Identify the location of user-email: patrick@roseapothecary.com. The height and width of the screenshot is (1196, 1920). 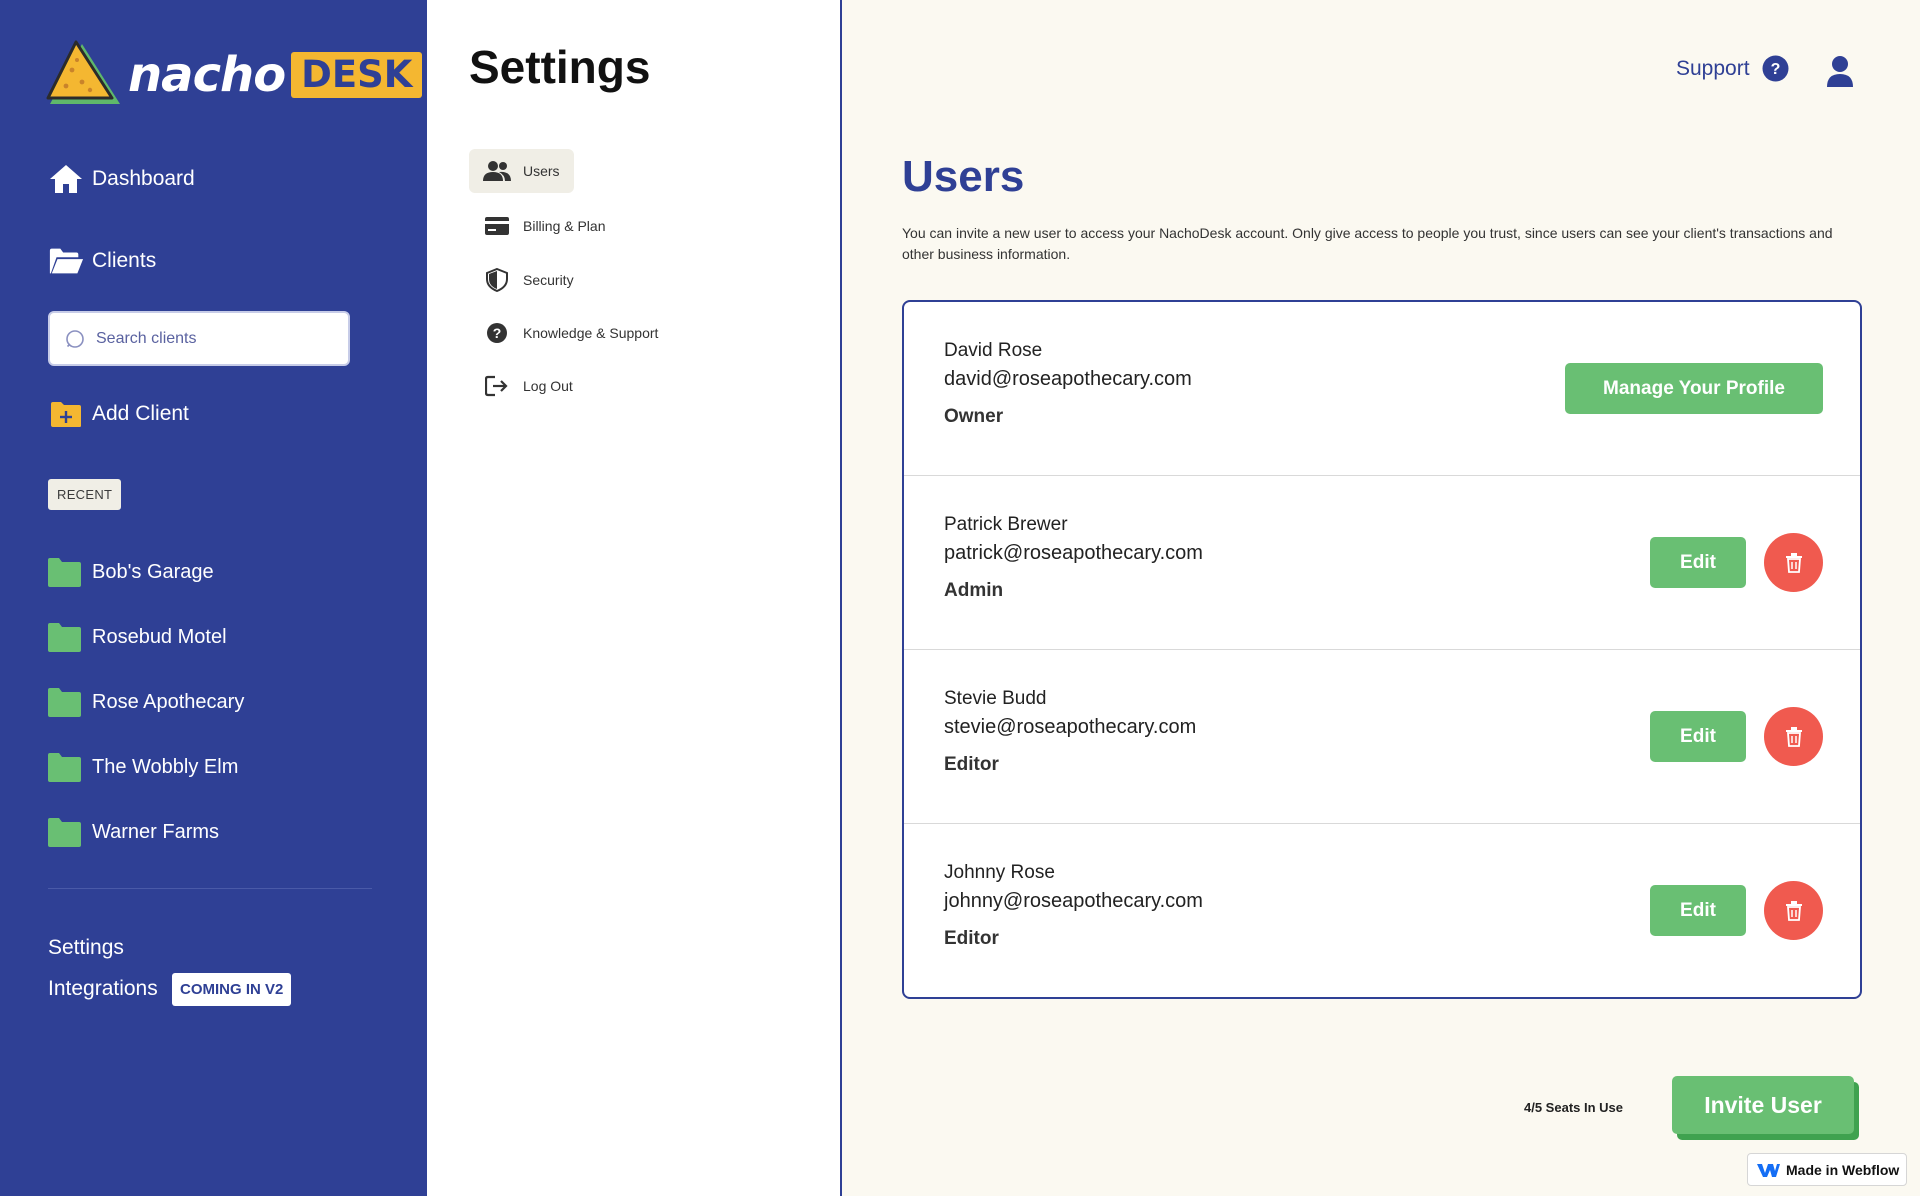
(1073, 553).